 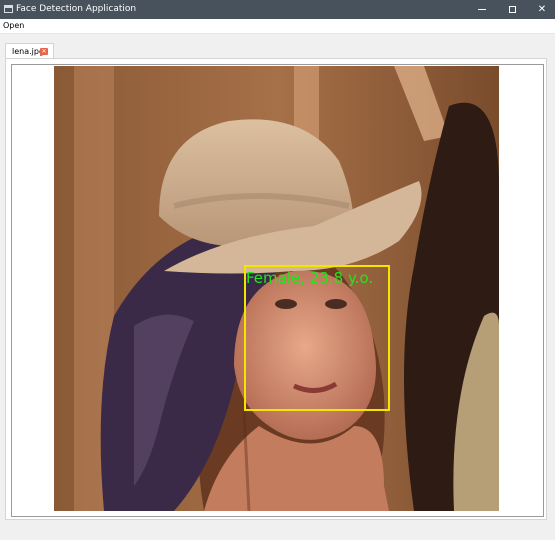 I want to click on tab-close-icon: ✕, so click(x=44, y=51).